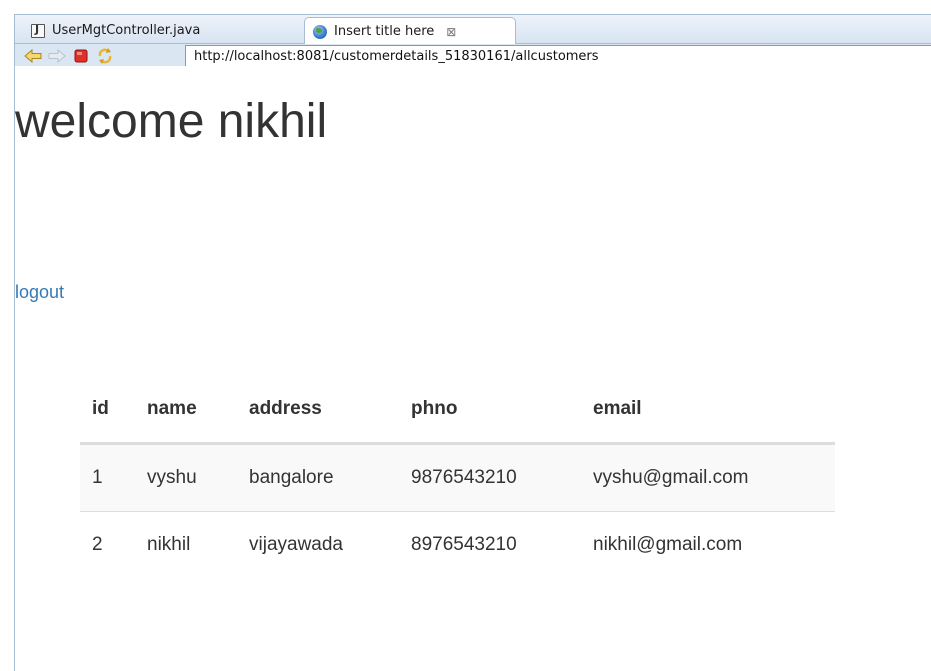 The image size is (931, 671). Describe the element at coordinates (33, 56) in the screenshot. I see `back-arrow-icon` at that location.